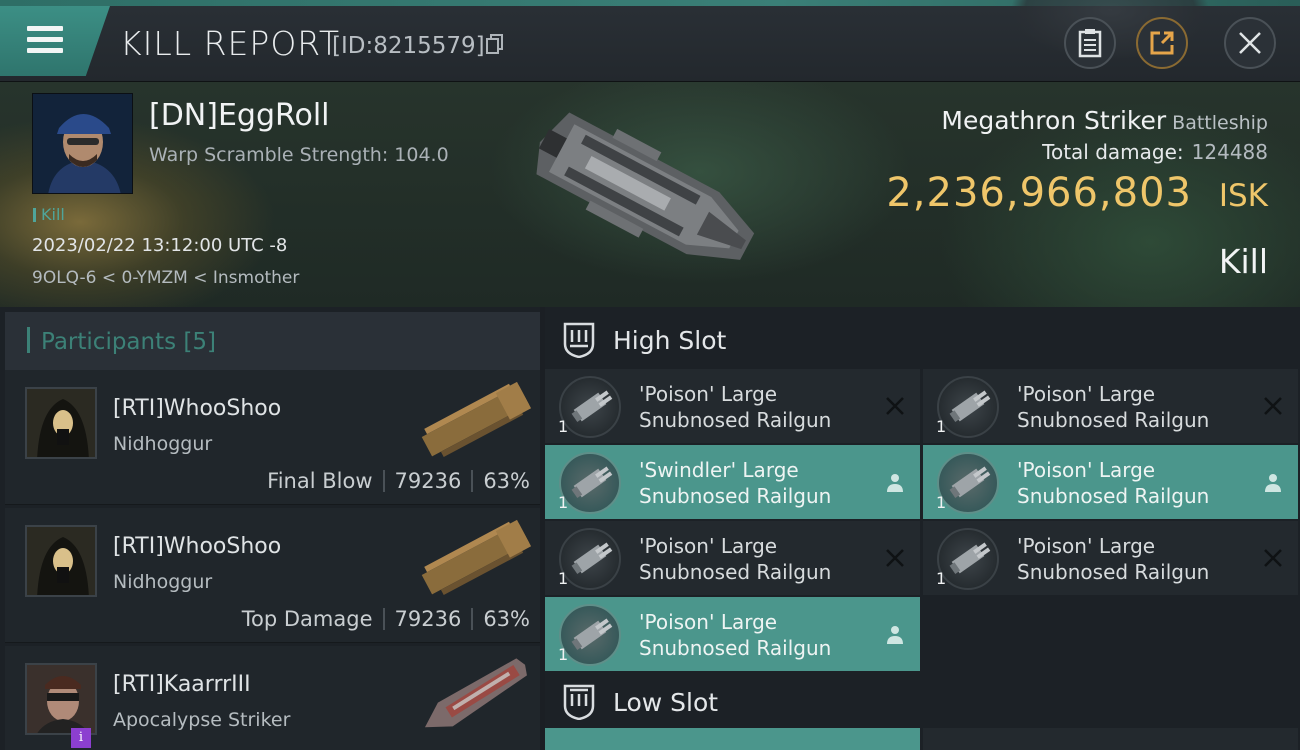 The image size is (1300, 750). Describe the element at coordinates (307, 619) in the screenshot. I see `participant-role: Top Damage` at that location.